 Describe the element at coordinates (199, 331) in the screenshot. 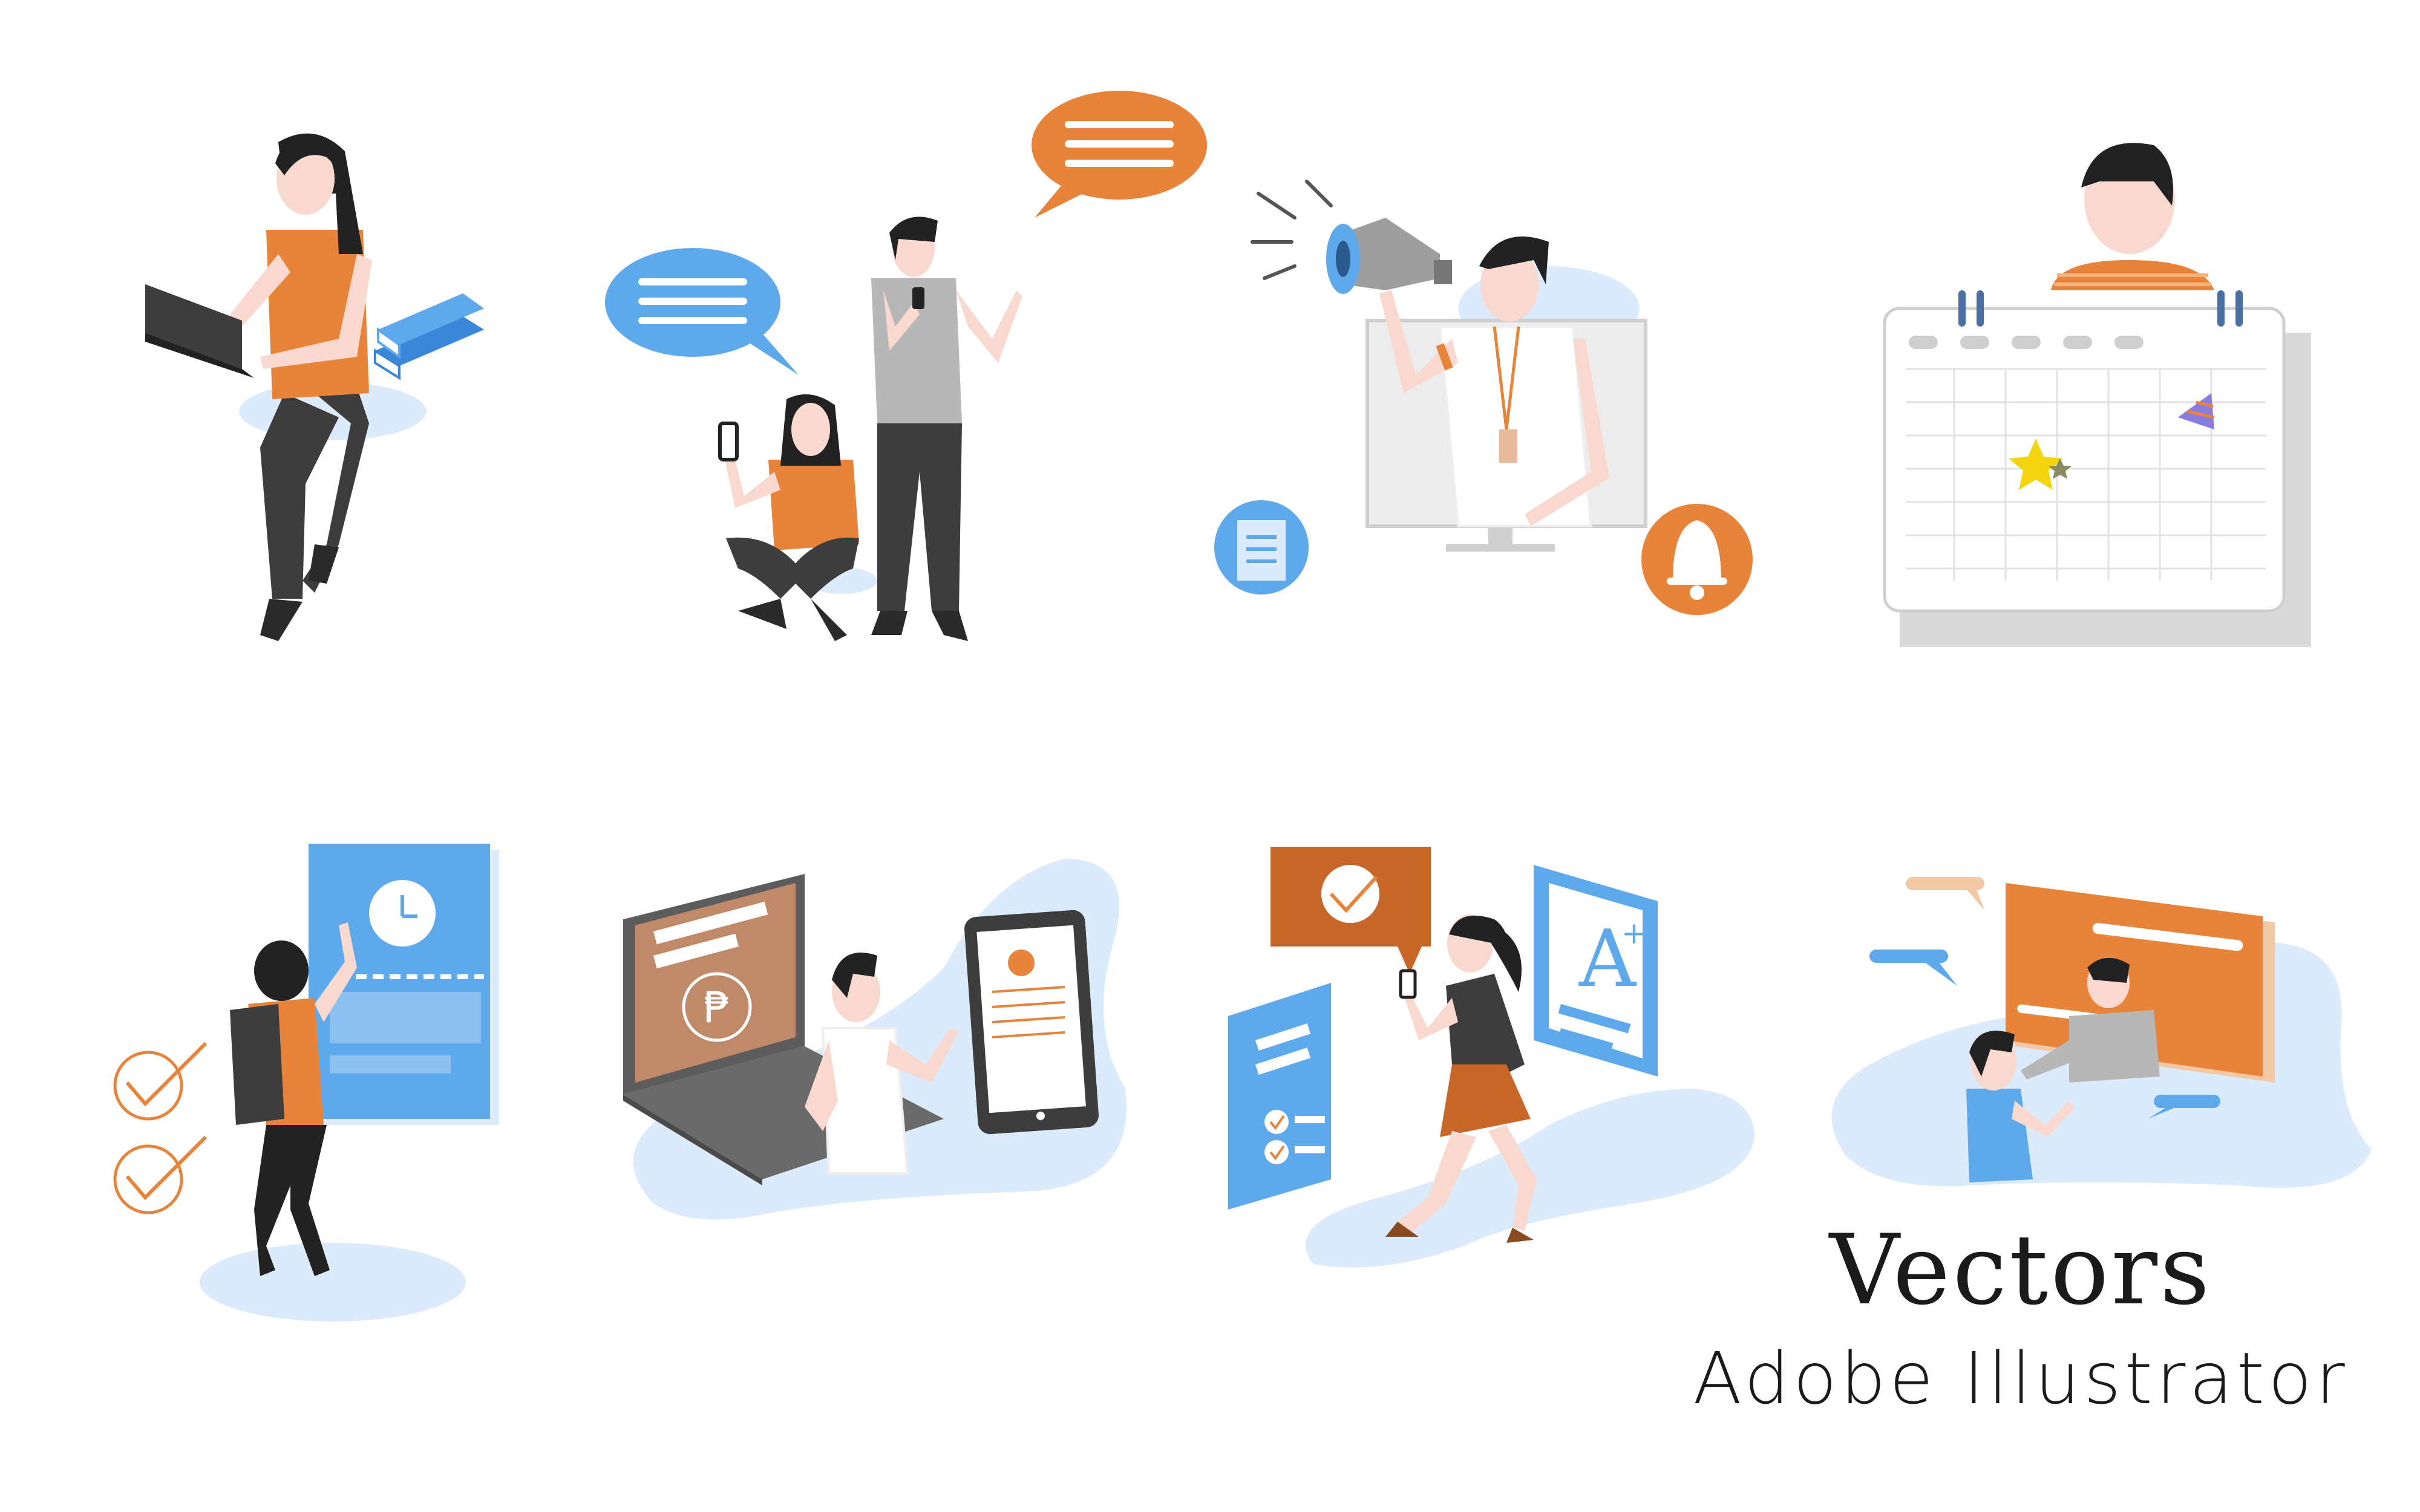

I see `laptop-icon` at that location.